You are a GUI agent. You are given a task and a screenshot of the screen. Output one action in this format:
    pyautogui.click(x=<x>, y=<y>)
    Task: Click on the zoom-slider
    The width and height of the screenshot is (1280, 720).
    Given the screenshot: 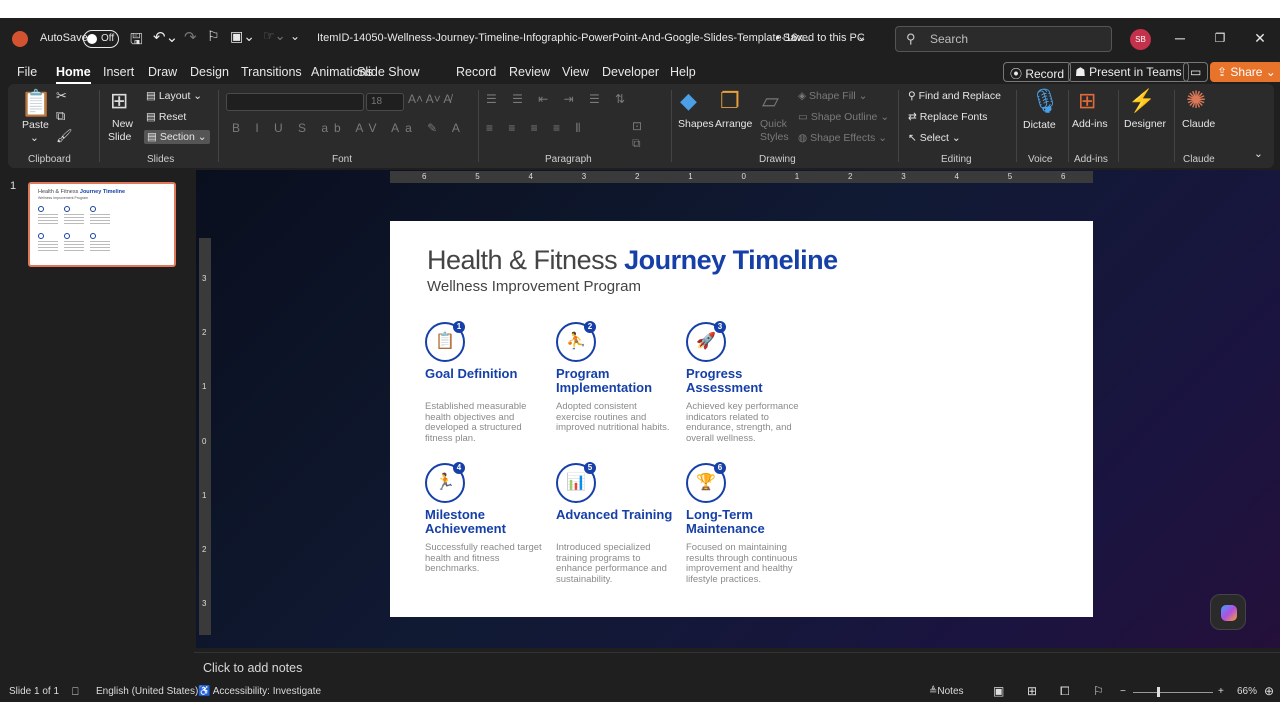 What is the action you would take?
    pyautogui.click(x=1173, y=692)
    